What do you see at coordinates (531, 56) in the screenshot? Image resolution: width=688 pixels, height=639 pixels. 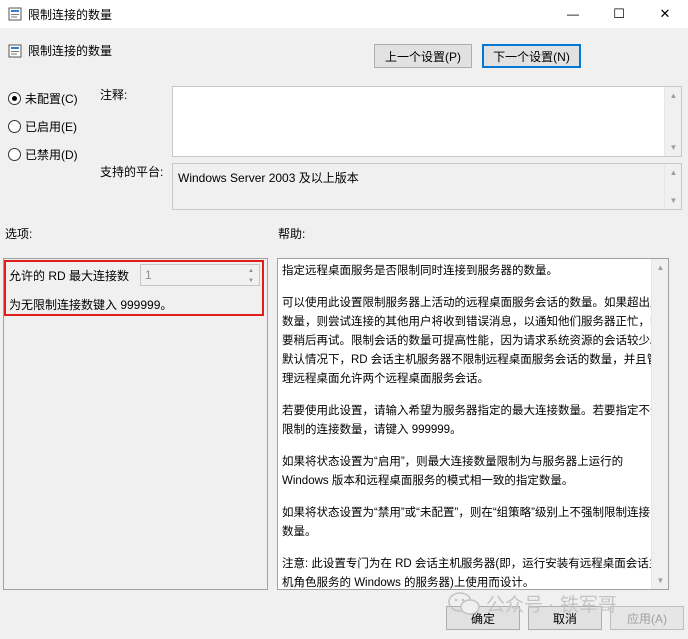 I see `next-setting-button: 下一个设置(N)` at bounding box center [531, 56].